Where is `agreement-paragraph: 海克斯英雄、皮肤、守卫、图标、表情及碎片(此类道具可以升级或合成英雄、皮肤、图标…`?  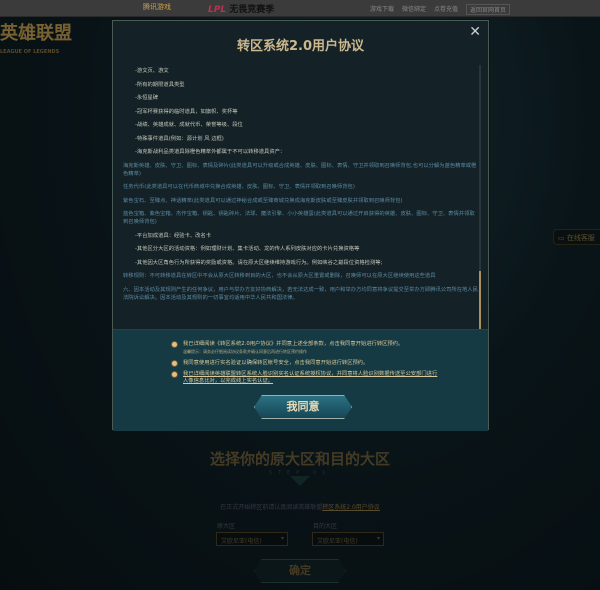 agreement-paragraph: 海克斯英雄、皮肤、守卫、图标、表情及碎片(此类道具可以升级或合成英雄、皮肤、图标… is located at coordinates (300, 169).